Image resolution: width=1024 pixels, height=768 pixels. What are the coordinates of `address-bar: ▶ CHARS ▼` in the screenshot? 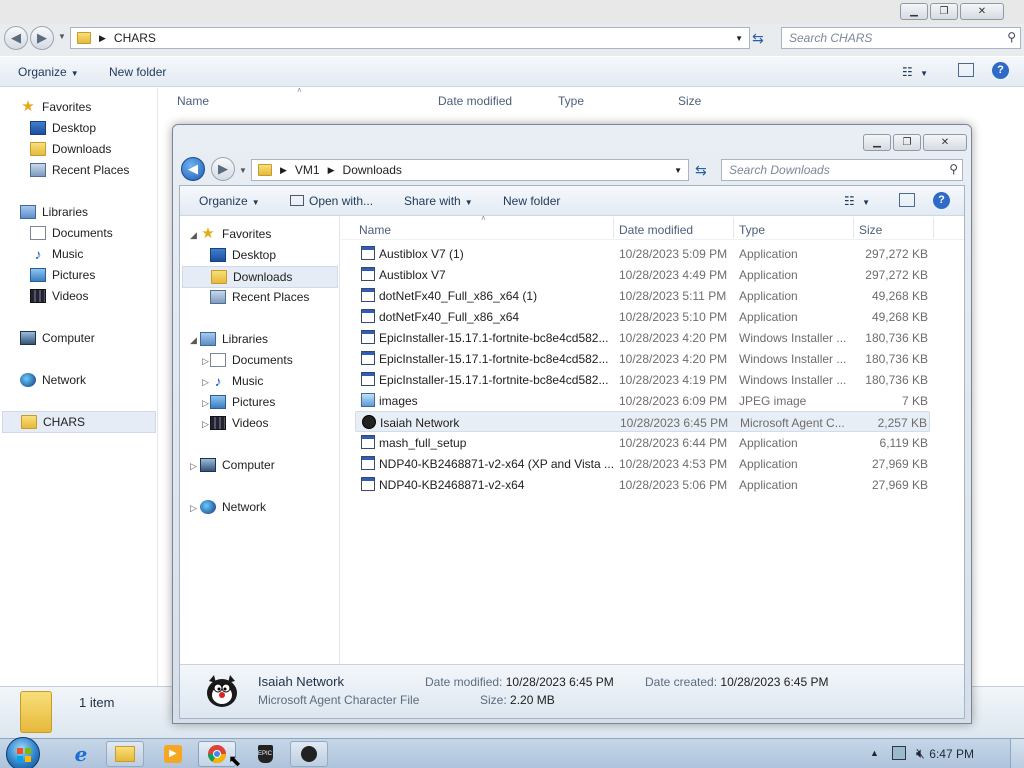 It's located at (410, 38).